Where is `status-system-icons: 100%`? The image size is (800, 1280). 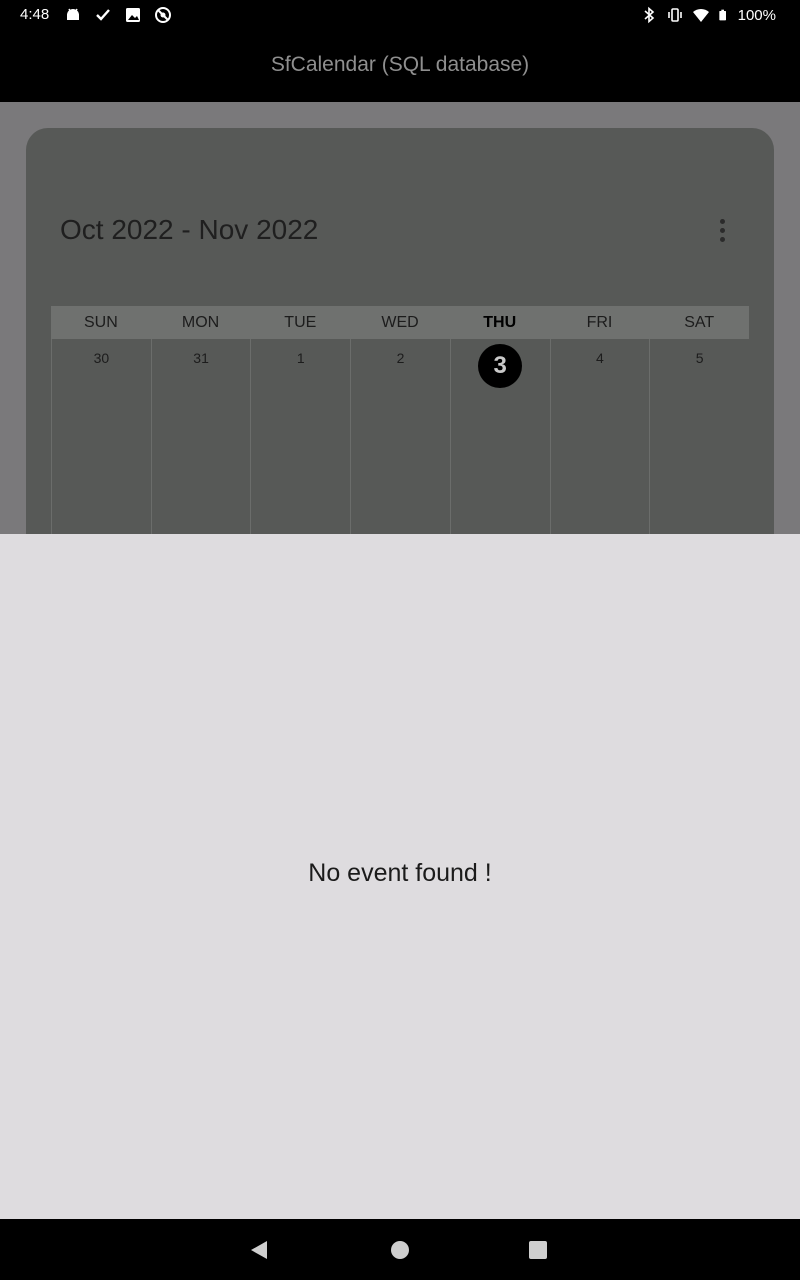 status-system-icons: 100% is located at coordinates (708, 15).